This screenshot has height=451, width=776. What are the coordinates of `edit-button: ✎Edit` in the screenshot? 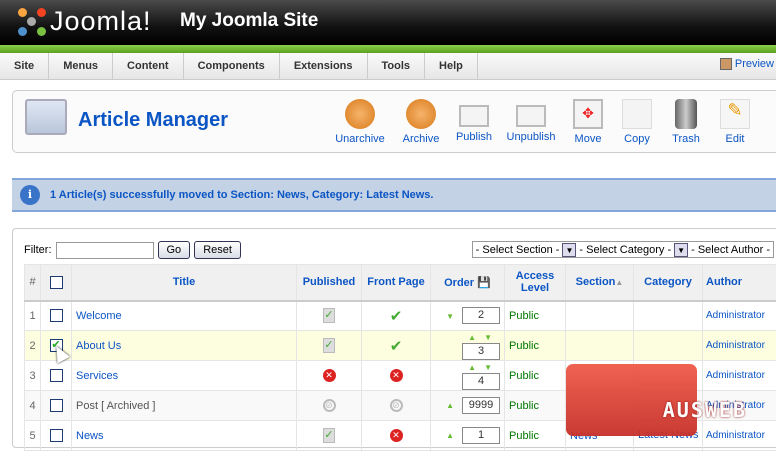 It's located at (735, 122).